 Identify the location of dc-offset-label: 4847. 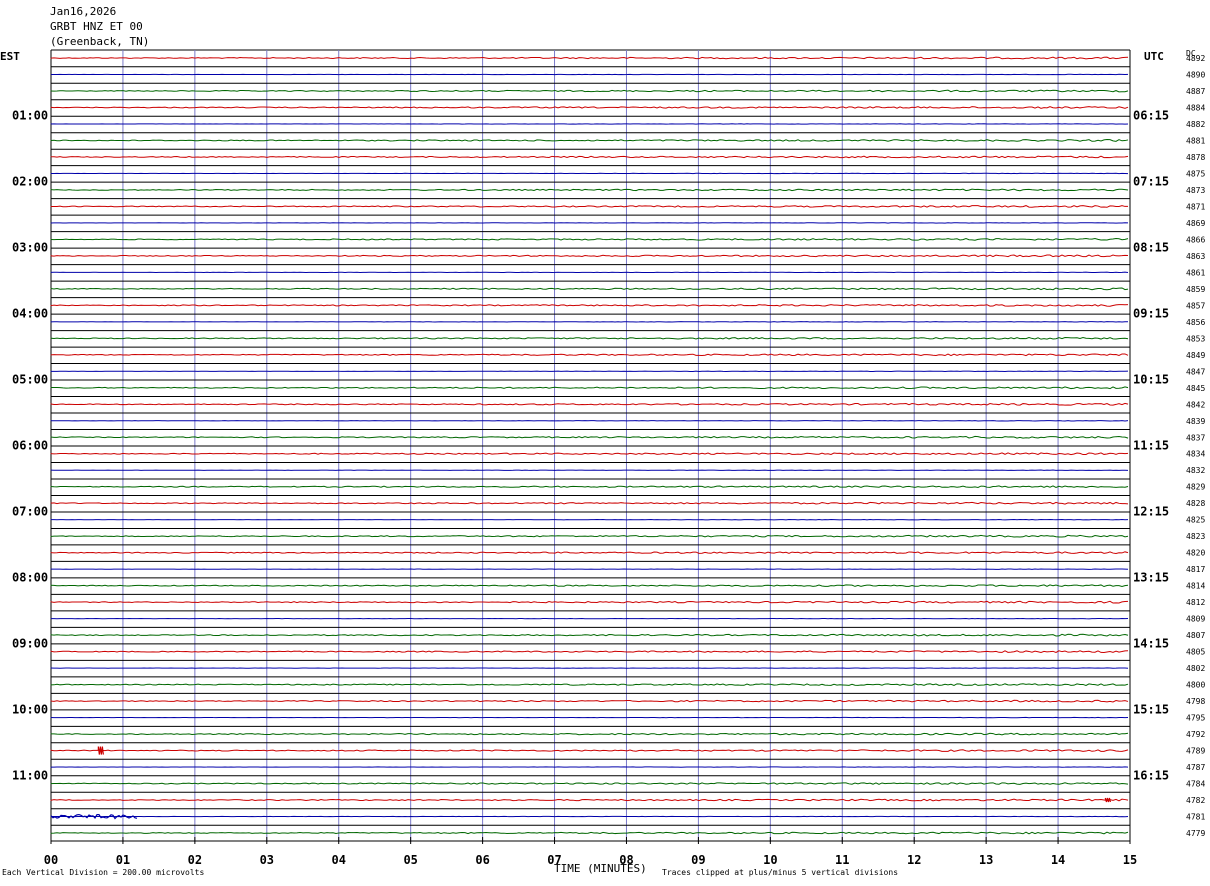
(1195, 371).